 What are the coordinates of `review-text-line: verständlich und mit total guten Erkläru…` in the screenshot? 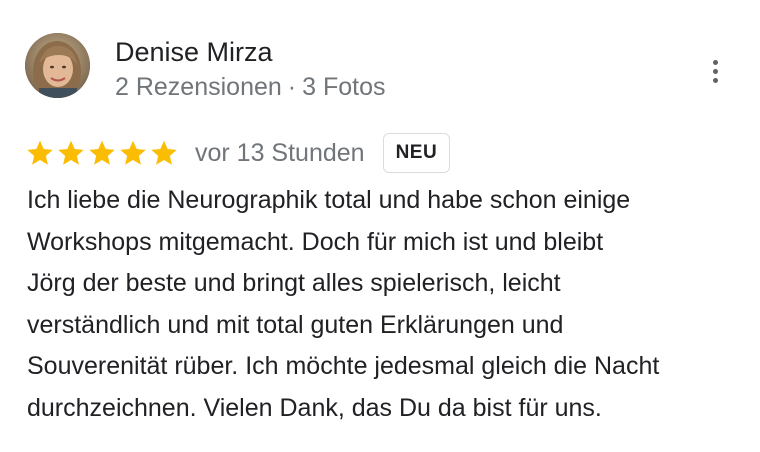 It's located at (295, 324).